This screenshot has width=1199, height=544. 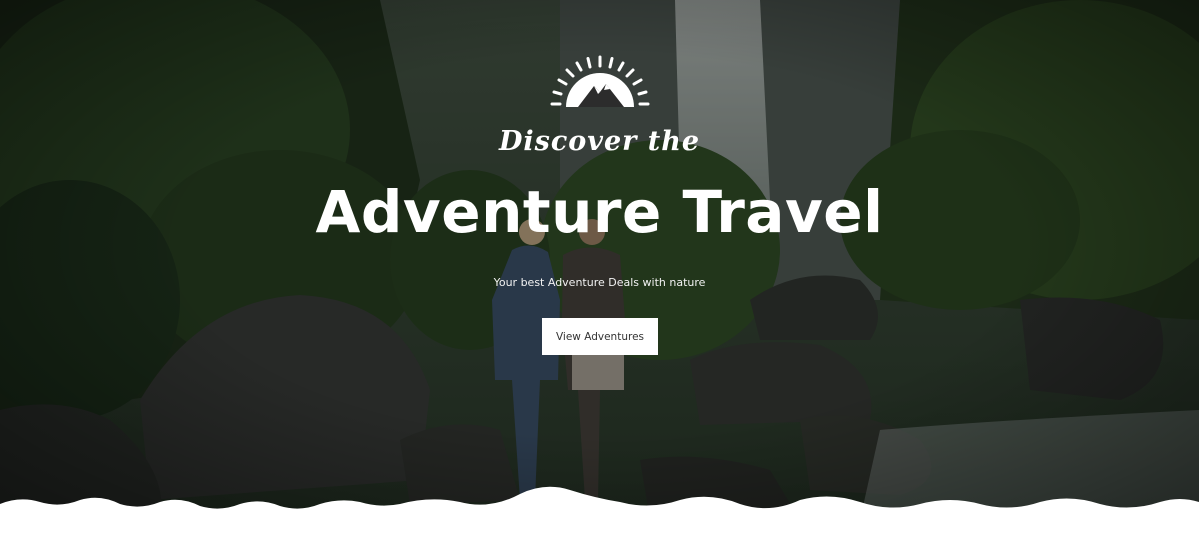 What do you see at coordinates (599, 515) in the screenshot?
I see `wave-divider` at bounding box center [599, 515].